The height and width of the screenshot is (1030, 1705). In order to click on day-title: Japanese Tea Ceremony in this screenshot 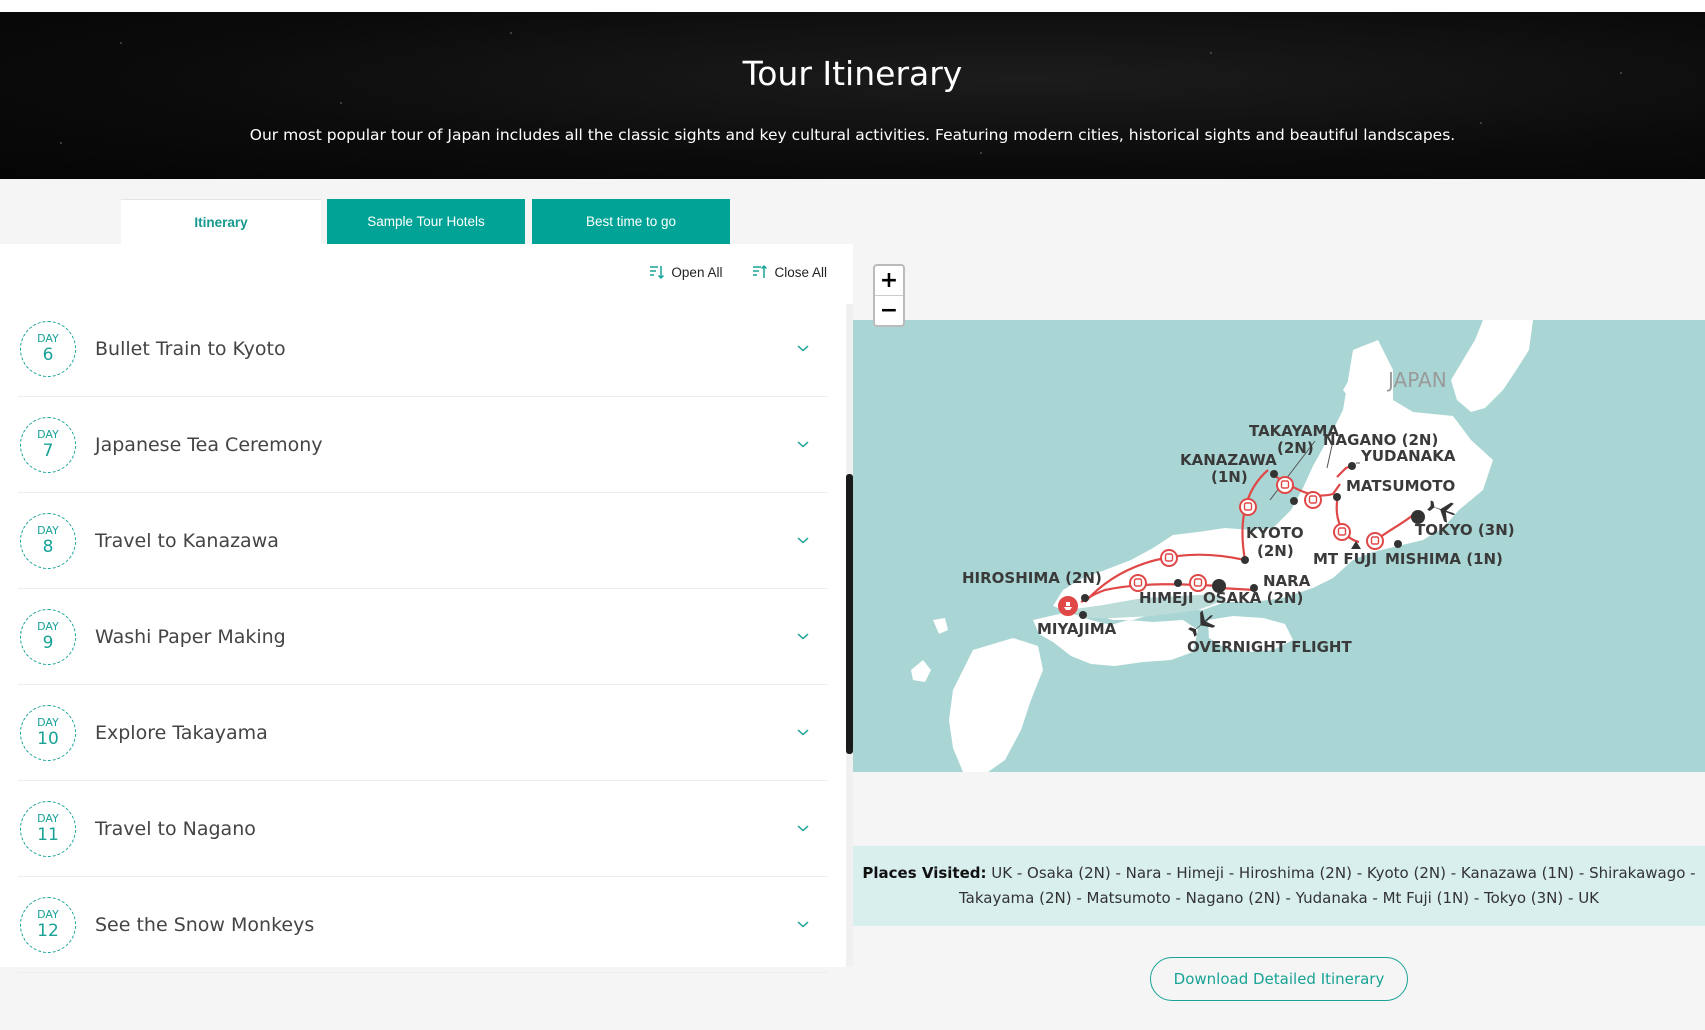, I will do `click(209, 444)`.